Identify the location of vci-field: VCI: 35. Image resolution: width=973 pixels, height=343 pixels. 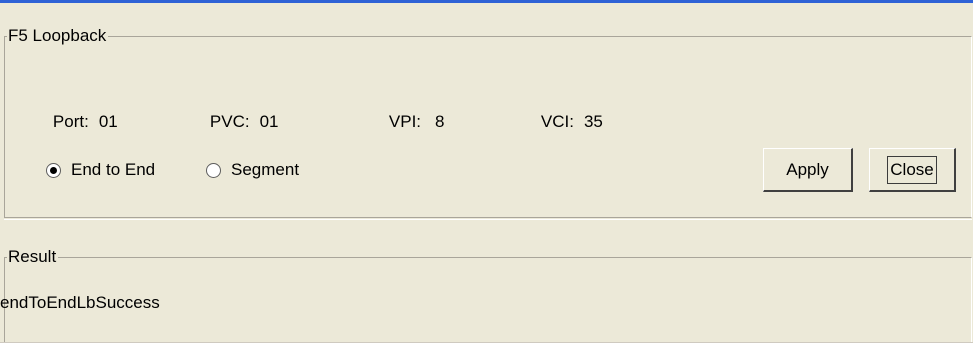
(562, 122).